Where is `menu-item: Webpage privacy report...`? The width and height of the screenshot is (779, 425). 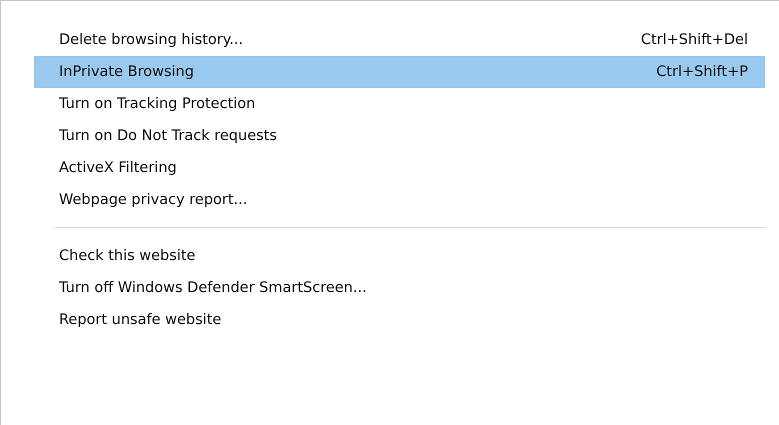 menu-item: Webpage privacy report... is located at coordinates (399, 200).